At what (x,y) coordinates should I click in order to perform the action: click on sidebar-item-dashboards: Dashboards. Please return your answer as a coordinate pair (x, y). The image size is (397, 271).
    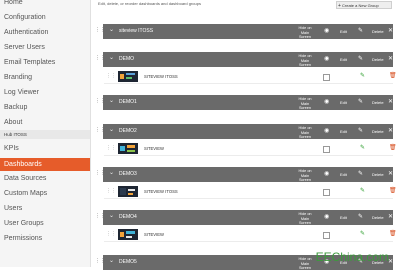
    Looking at the image, I should click on (45, 164).